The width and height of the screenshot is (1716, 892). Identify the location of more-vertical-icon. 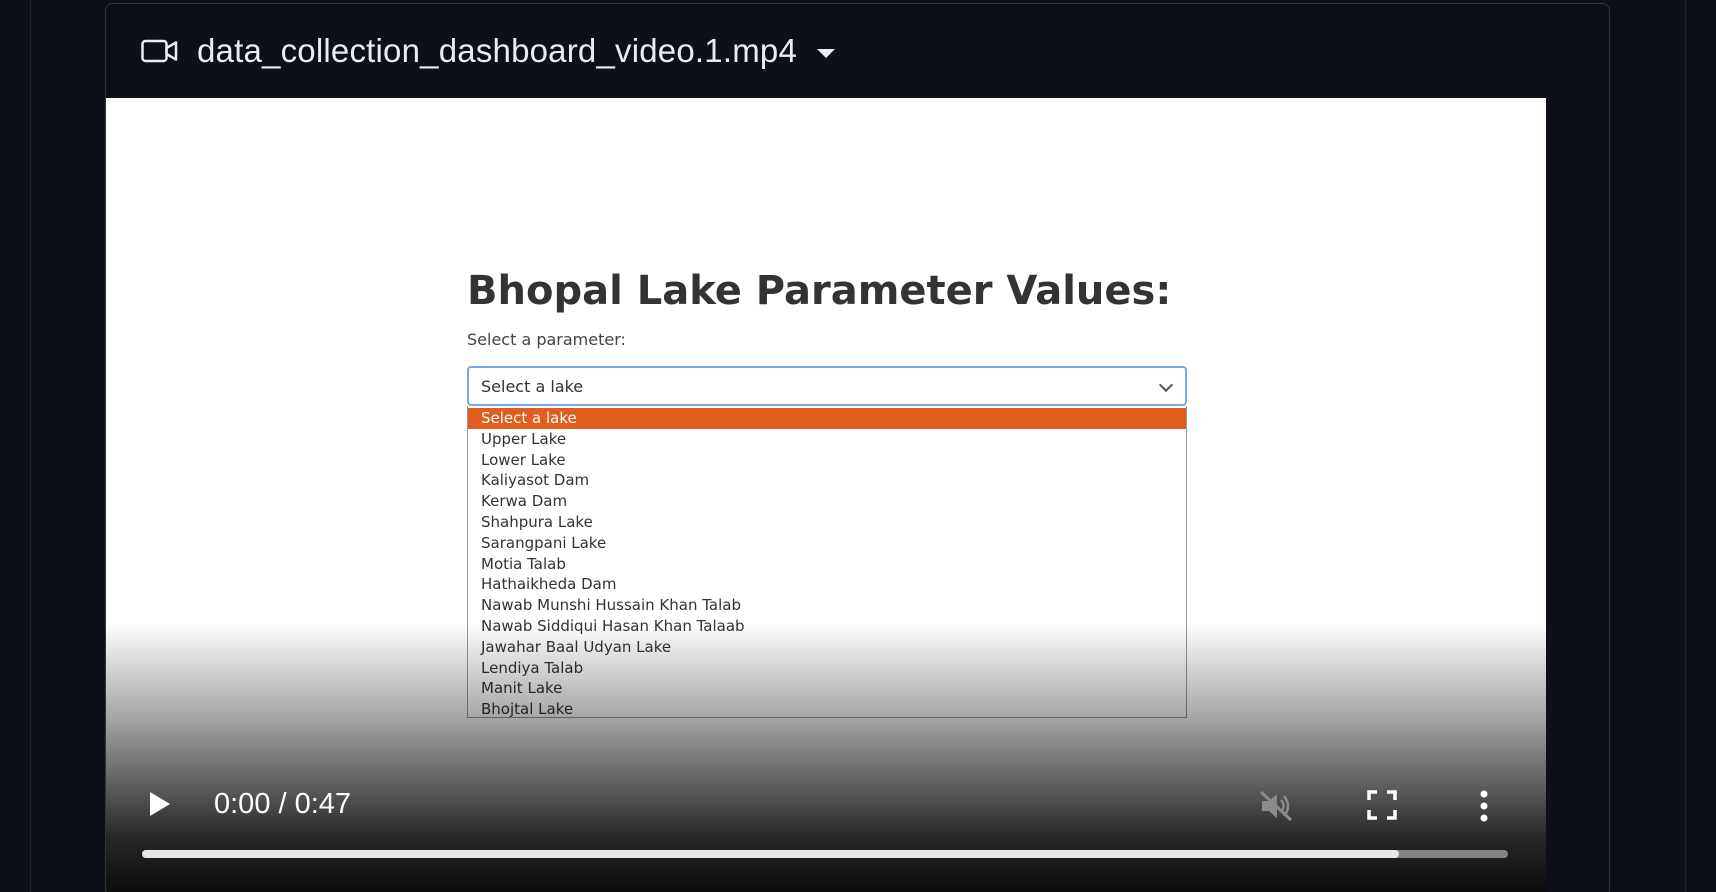
(1484, 806).